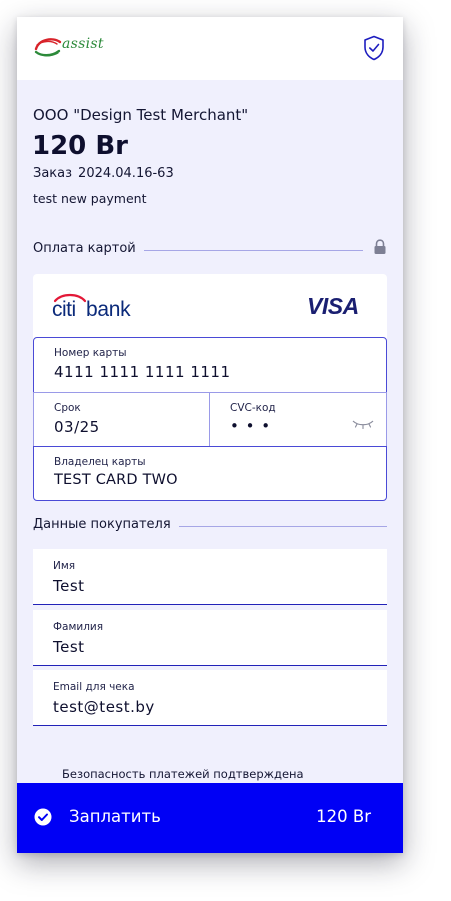 The image size is (451, 901). What do you see at coordinates (374, 48) in the screenshot?
I see `shield-check-icon` at bounding box center [374, 48].